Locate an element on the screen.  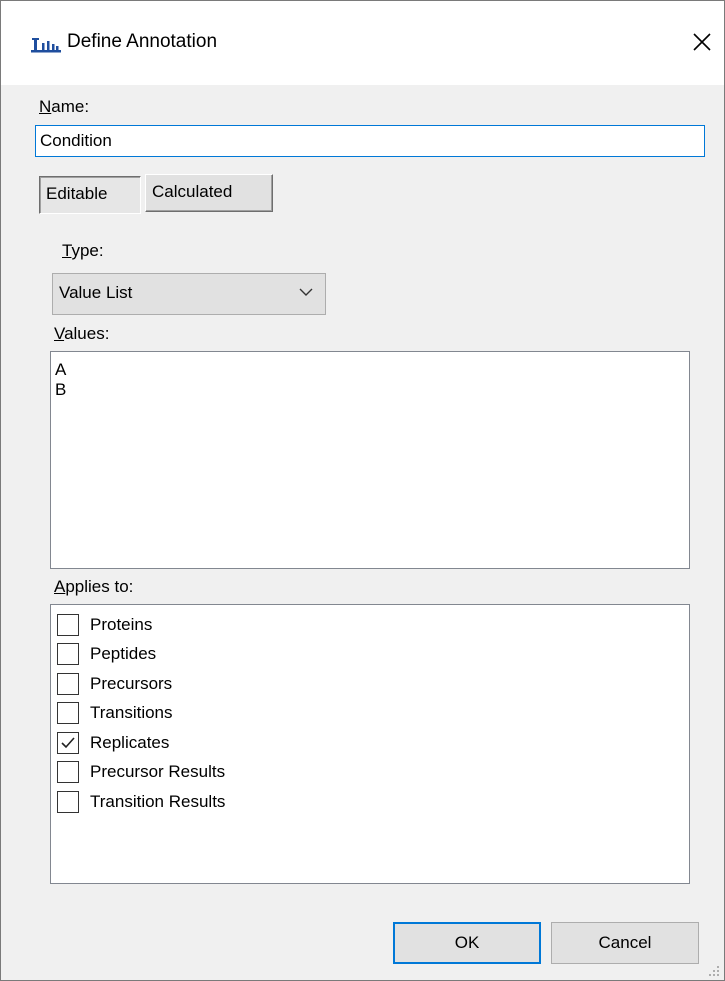
ok-button: OK is located at coordinates (467, 943).